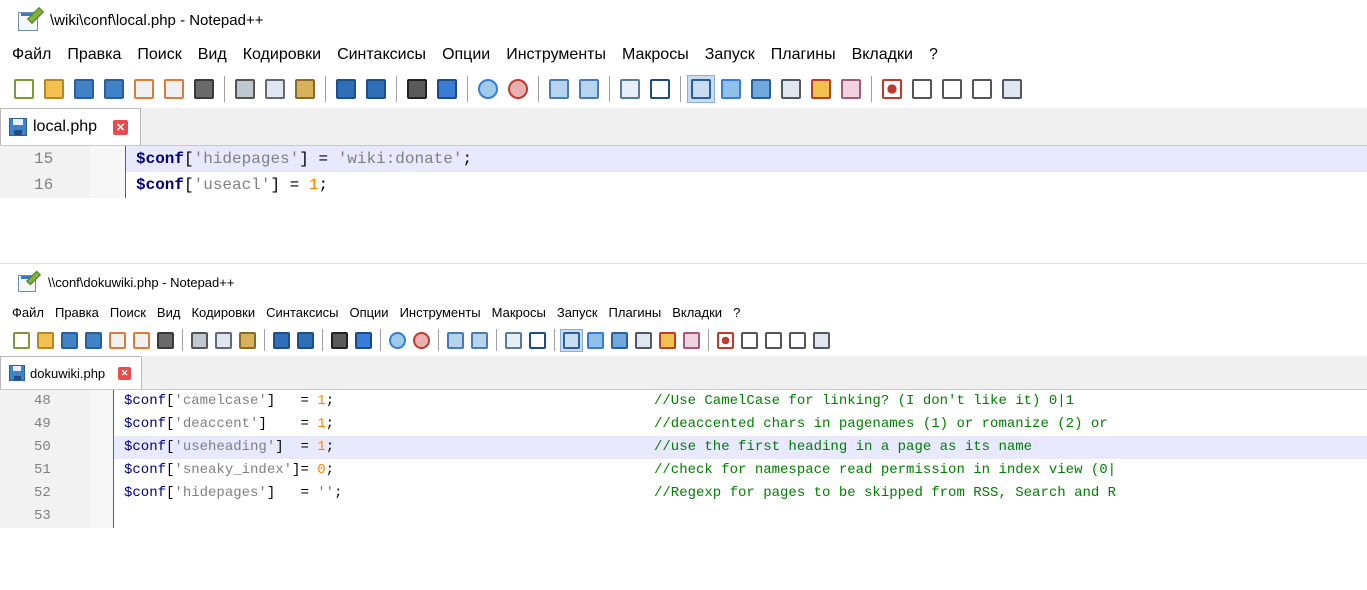  Describe the element at coordinates (54, 89) in the screenshot. I see `open-file-icon` at that location.